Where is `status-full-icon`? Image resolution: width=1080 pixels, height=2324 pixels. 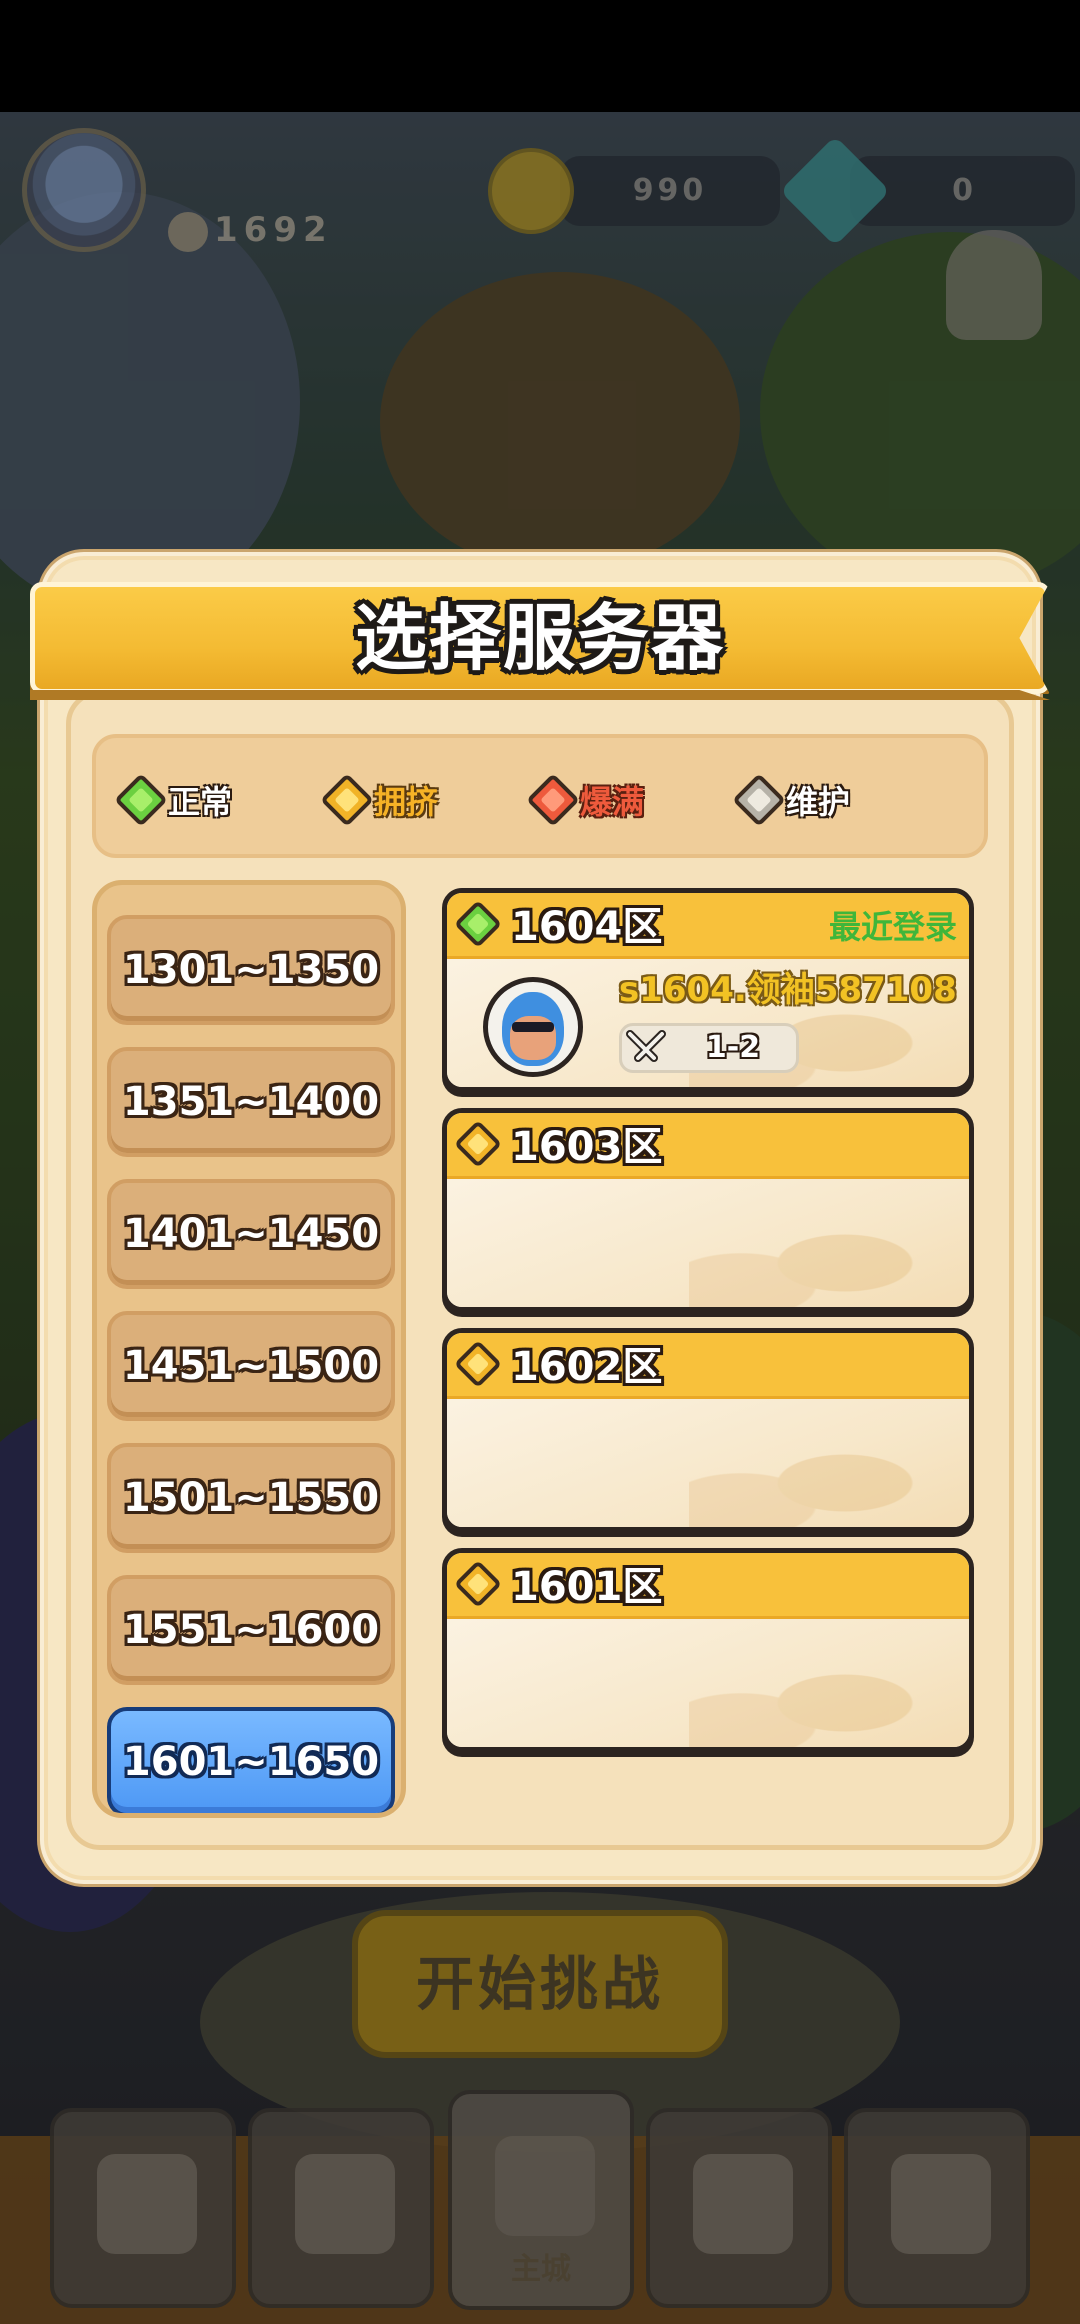
status-full-icon is located at coordinates (553, 800).